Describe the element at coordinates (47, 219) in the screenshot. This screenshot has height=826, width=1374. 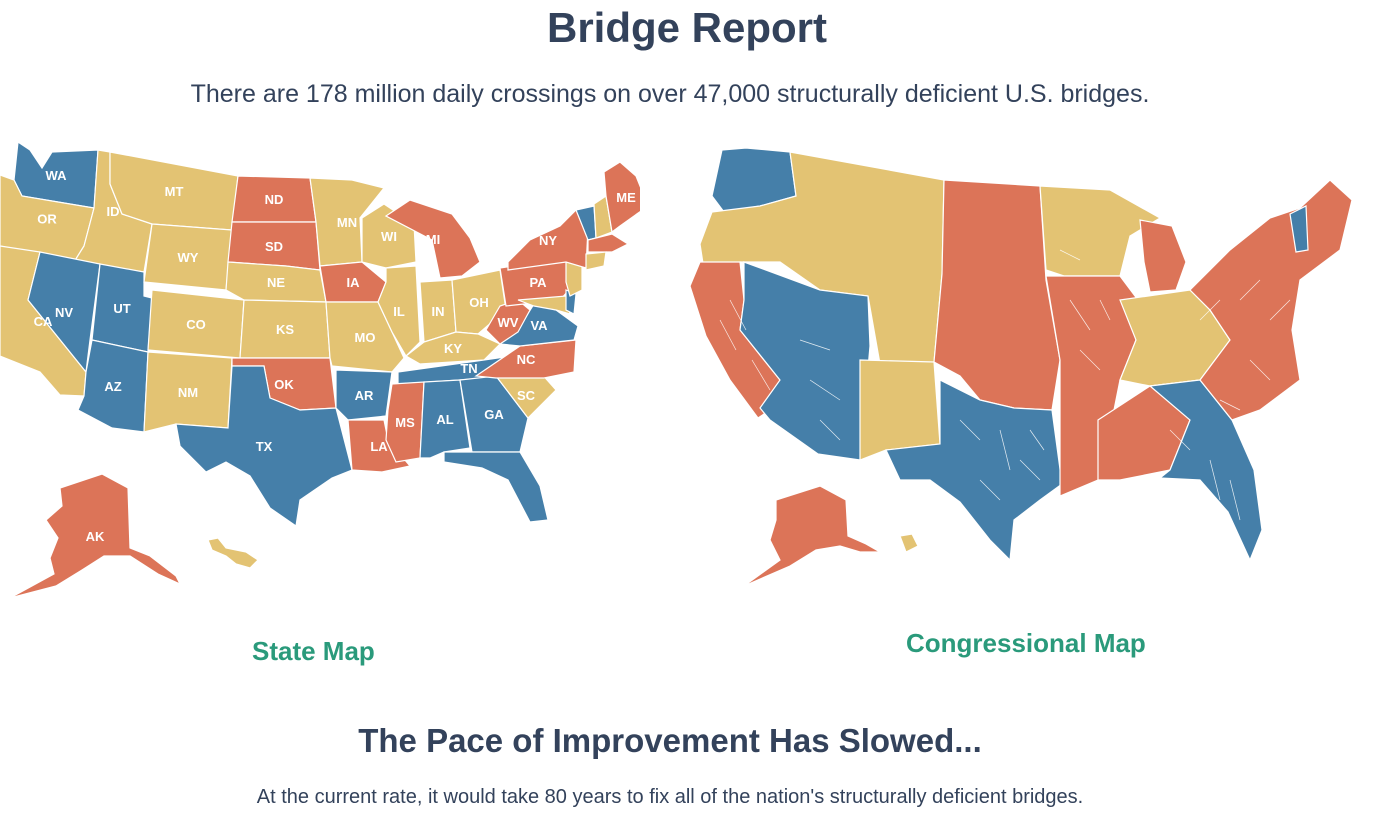
I see `state-label-or: OR` at that location.